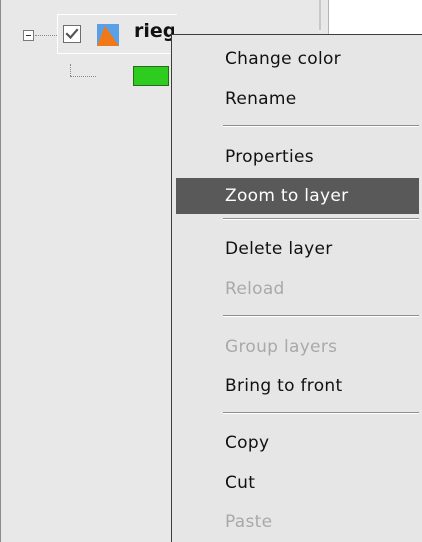  I want to click on tree-connector-vertical, so click(70, 70).